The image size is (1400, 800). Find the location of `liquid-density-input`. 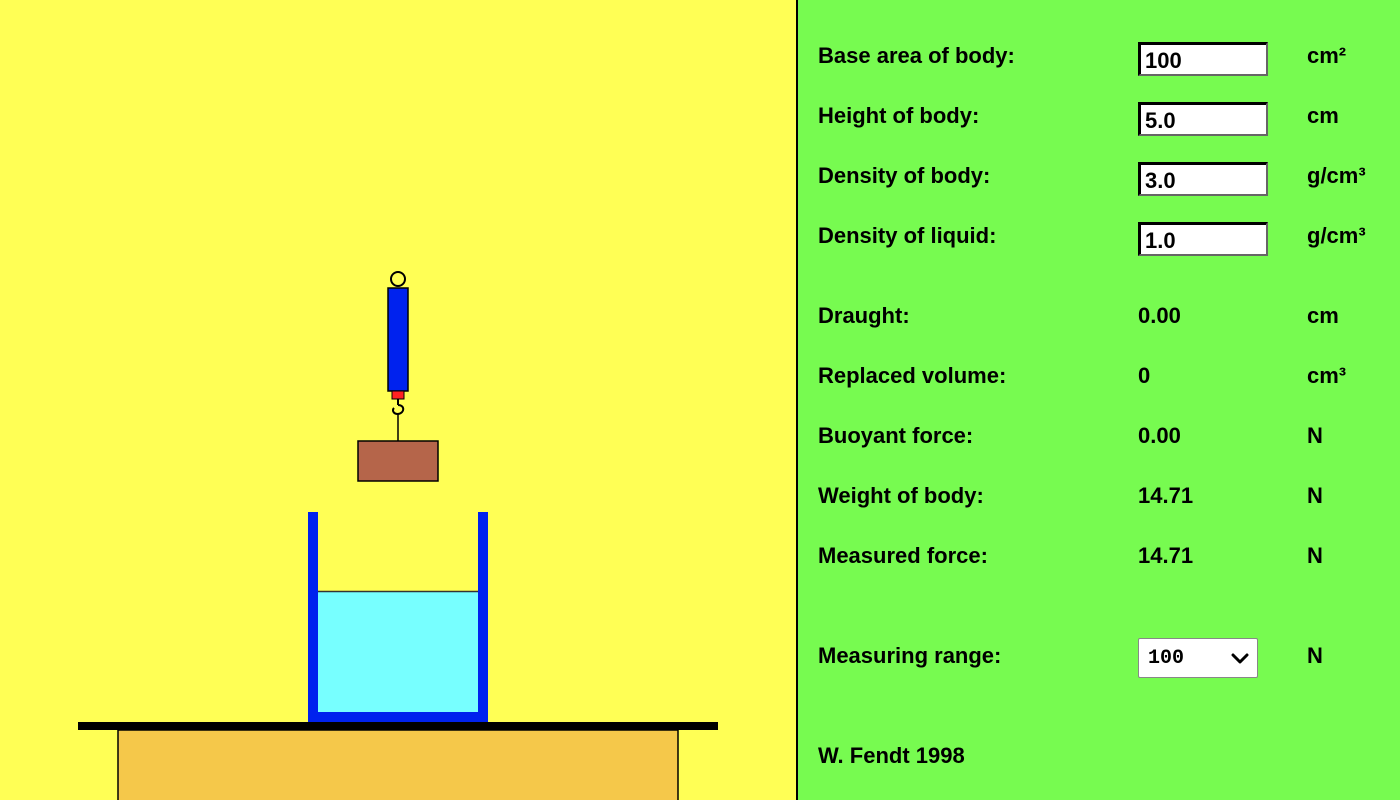

liquid-density-input is located at coordinates (1203, 239).